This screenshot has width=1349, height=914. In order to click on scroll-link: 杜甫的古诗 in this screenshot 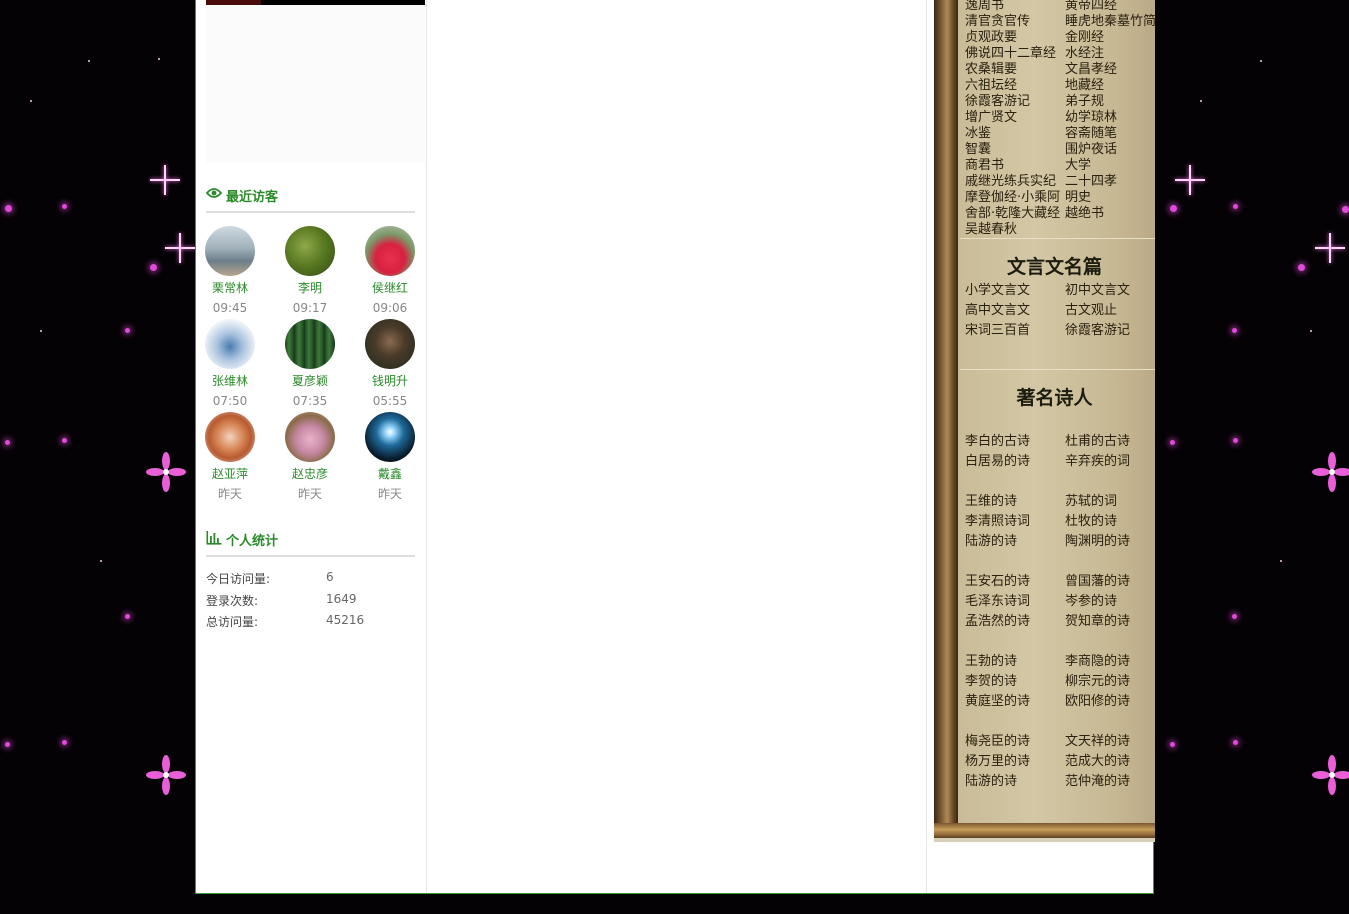, I will do `click(1097, 442)`.